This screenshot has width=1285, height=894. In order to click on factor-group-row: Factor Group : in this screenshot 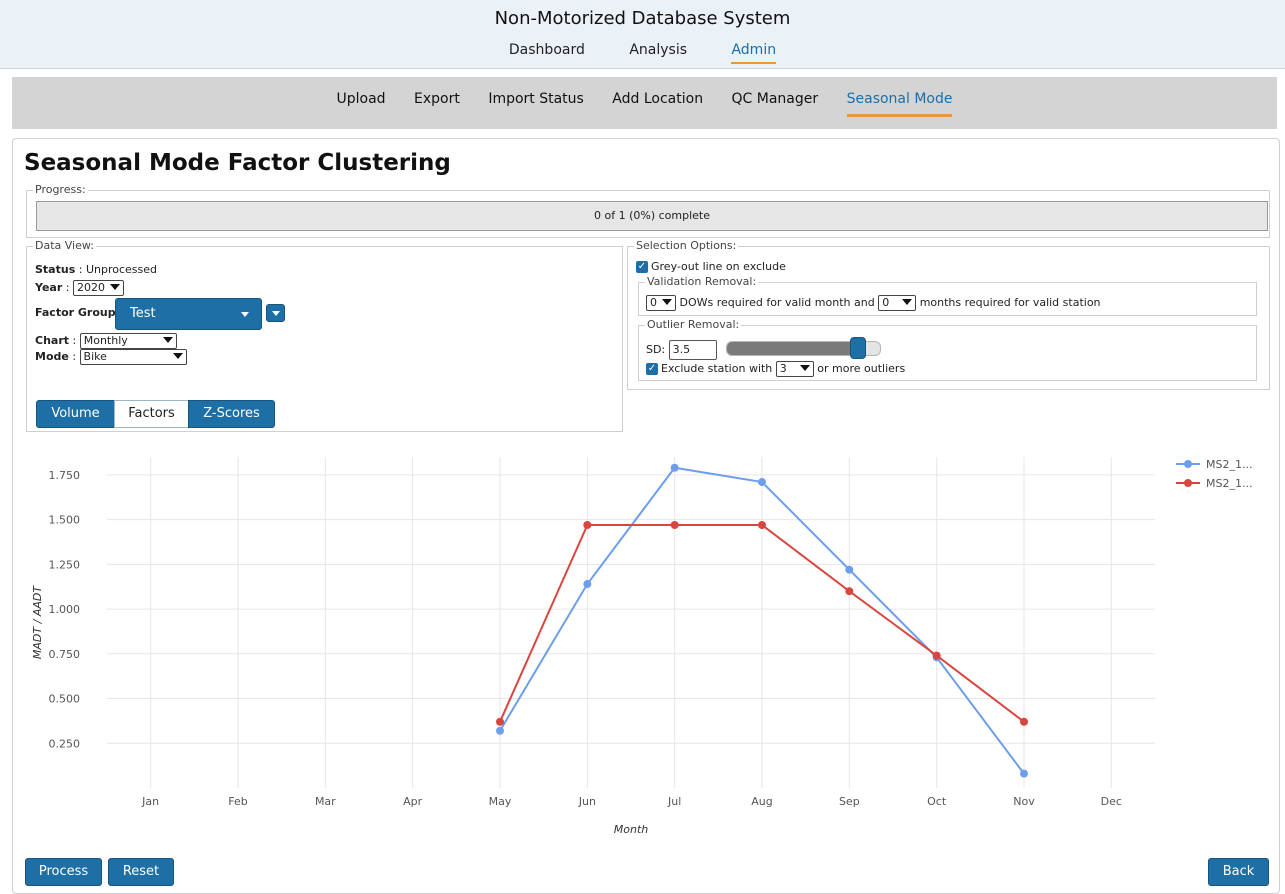, I will do `click(79, 312)`.